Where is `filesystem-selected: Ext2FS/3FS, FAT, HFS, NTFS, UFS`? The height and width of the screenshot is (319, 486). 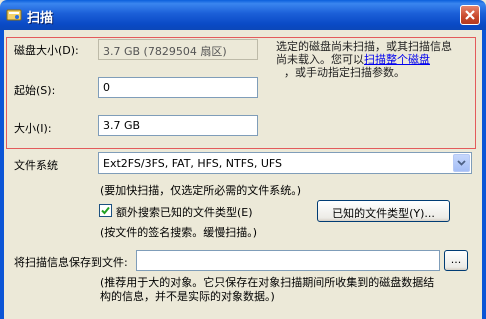
filesystem-selected: Ext2FS/3FS, FAT, HFS, NTFS, UFS is located at coordinates (193, 163).